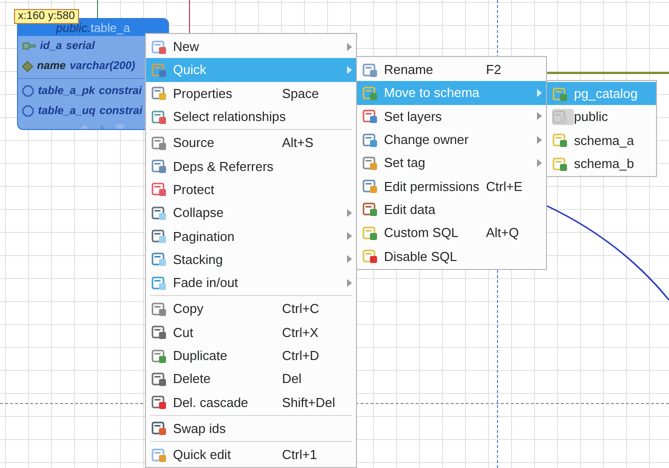 The image size is (669, 468). I want to click on menu-item: Duplicate Ctrl+D, so click(251, 356).